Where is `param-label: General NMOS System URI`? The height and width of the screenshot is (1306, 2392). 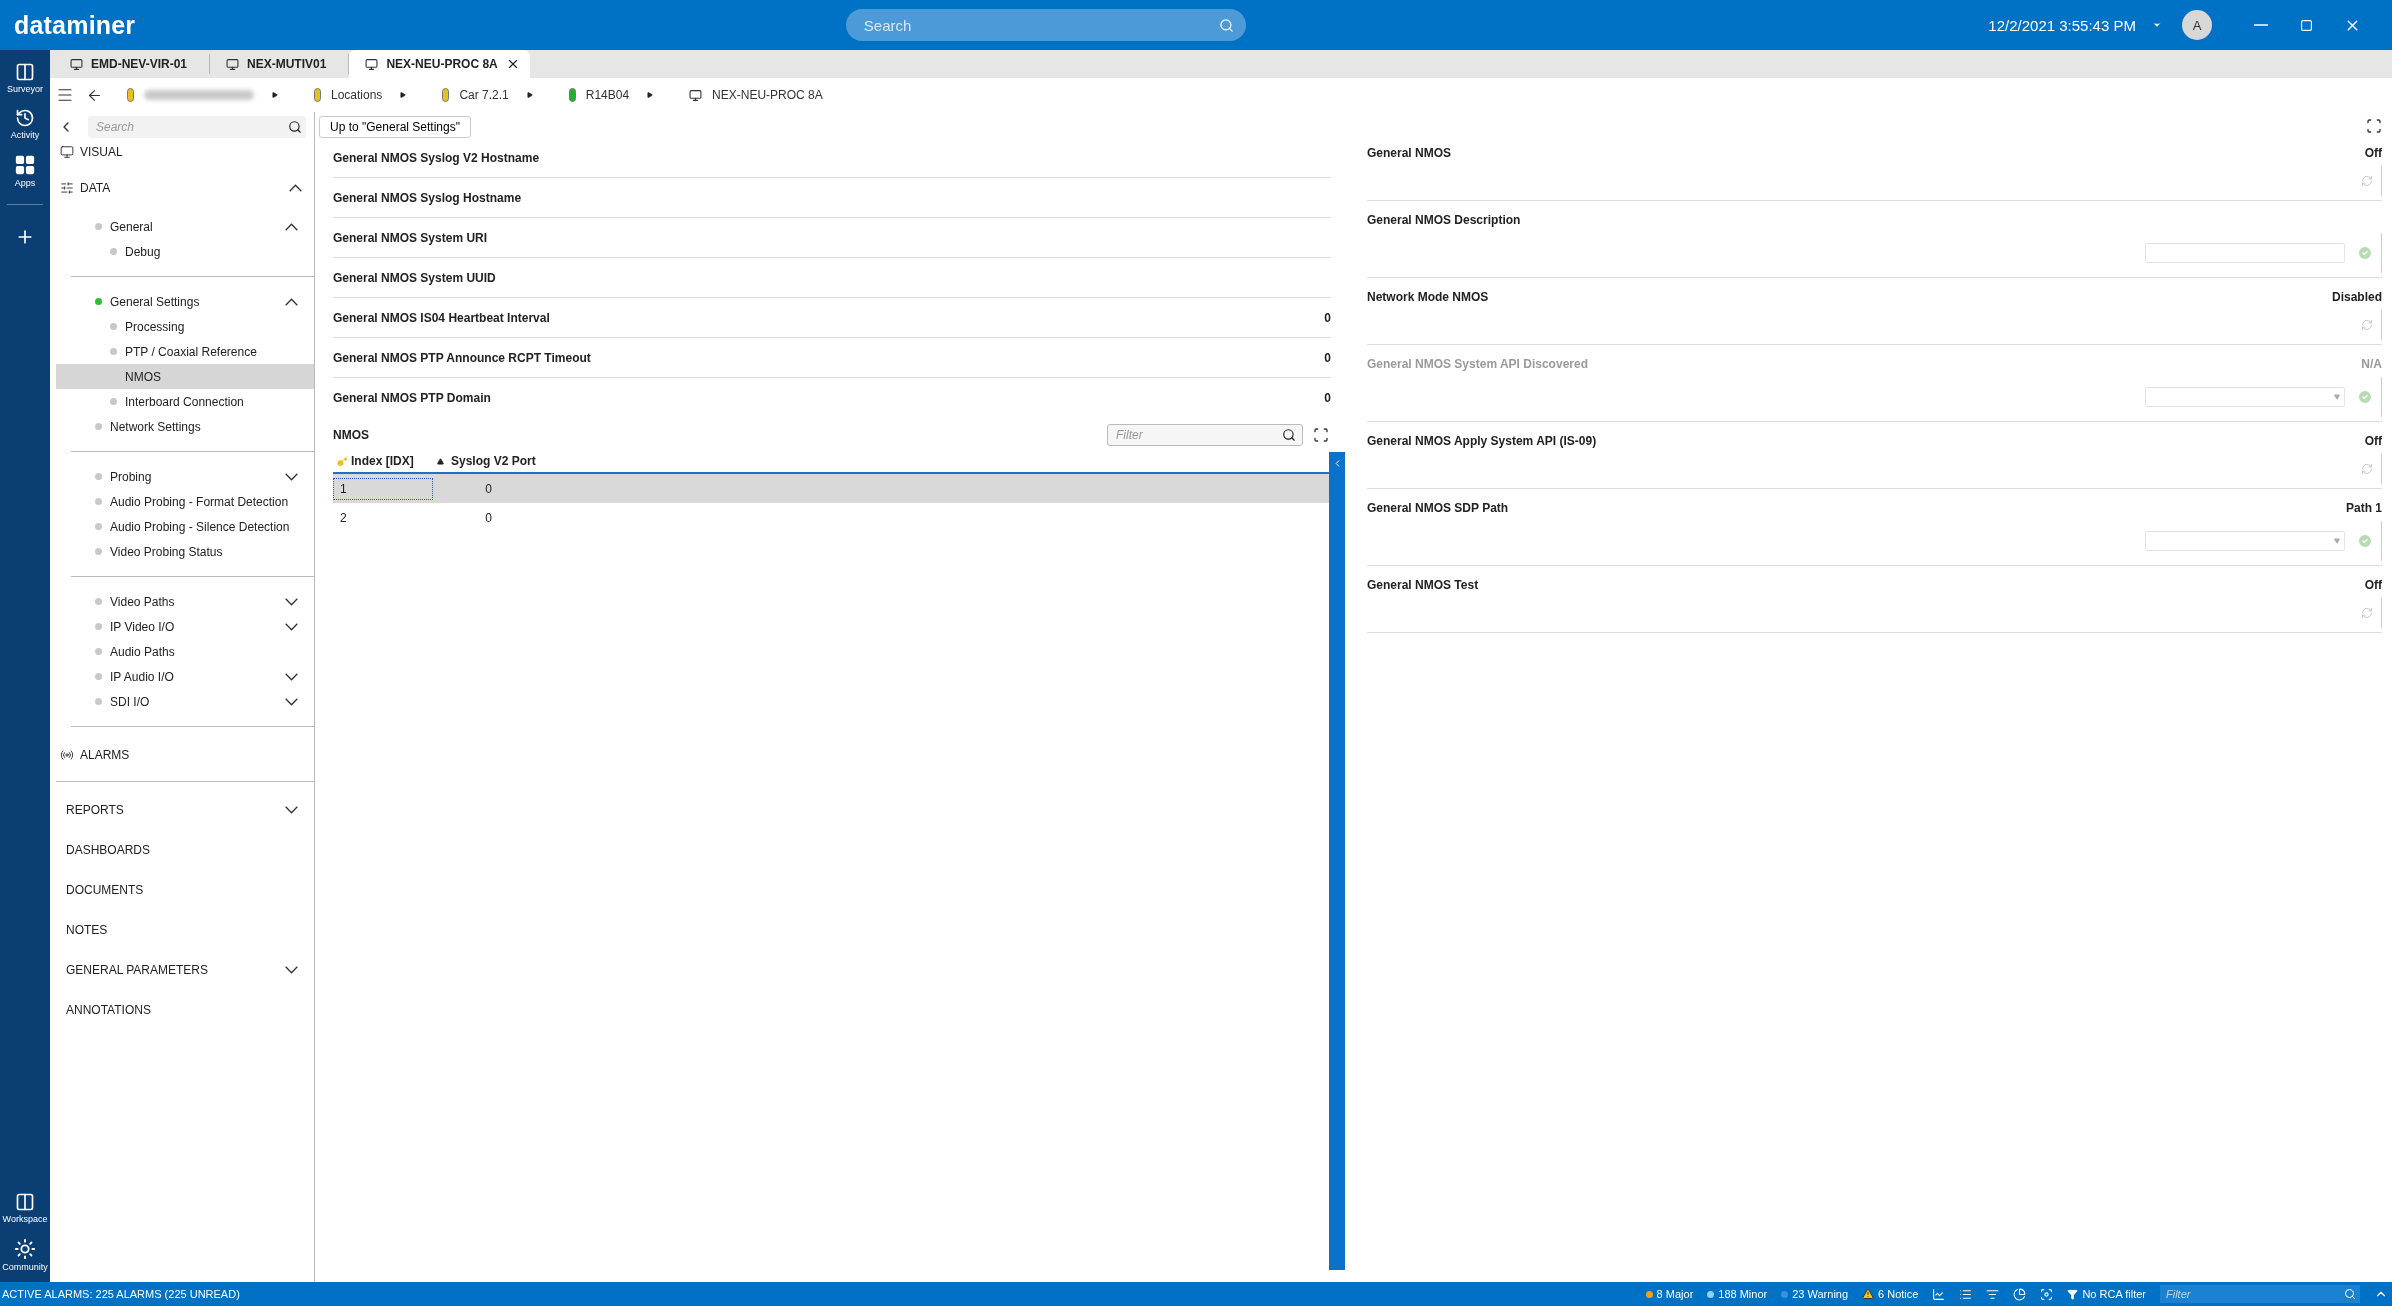 param-label: General NMOS System URI is located at coordinates (410, 237).